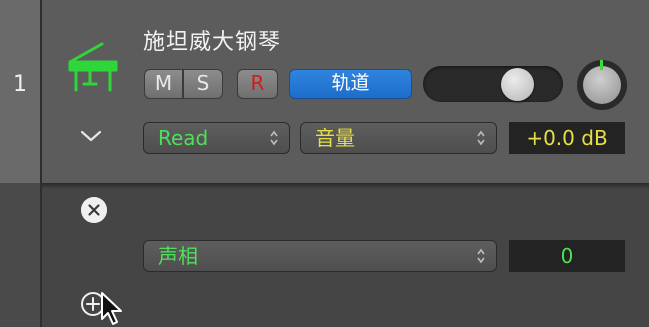 The width and height of the screenshot is (649, 327). I want to click on track-name: 施坦威大钢琴, so click(212, 40).